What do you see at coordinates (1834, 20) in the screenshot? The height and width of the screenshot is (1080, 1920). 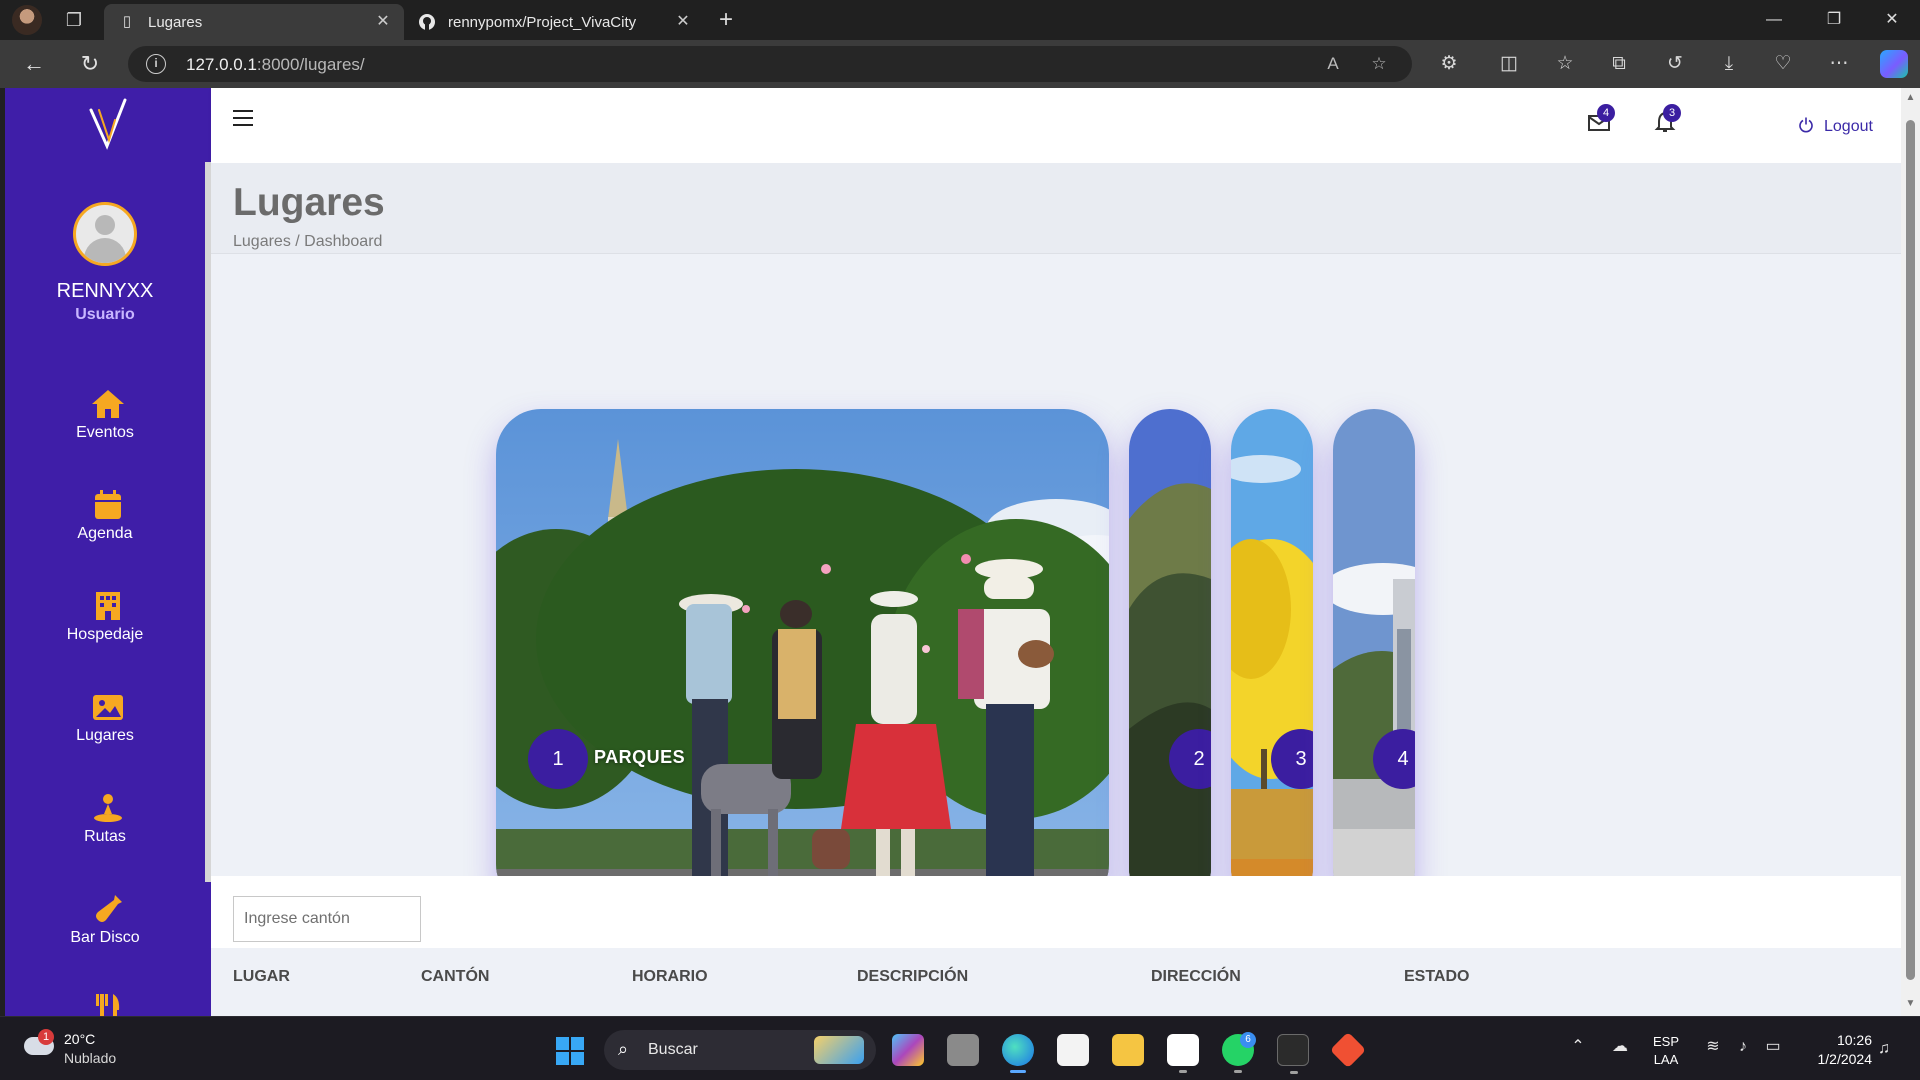 I see `restore-icon: ❐` at bounding box center [1834, 20].